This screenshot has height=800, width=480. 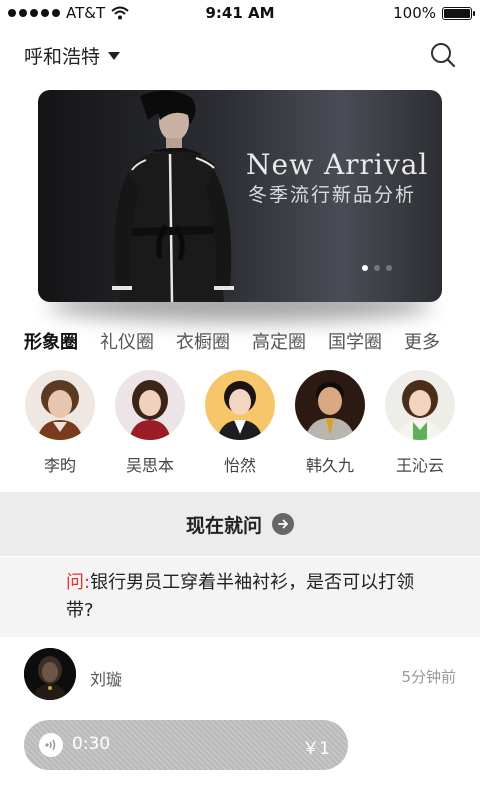 I want to click on tab-guoxue-circle: 国学圈, so click(x=355, y=342).